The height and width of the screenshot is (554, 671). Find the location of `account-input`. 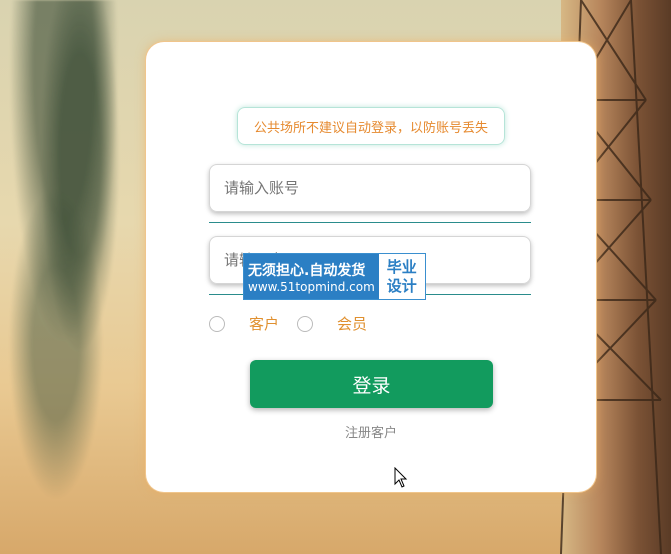

account-input is located at coordinates (369, 188).